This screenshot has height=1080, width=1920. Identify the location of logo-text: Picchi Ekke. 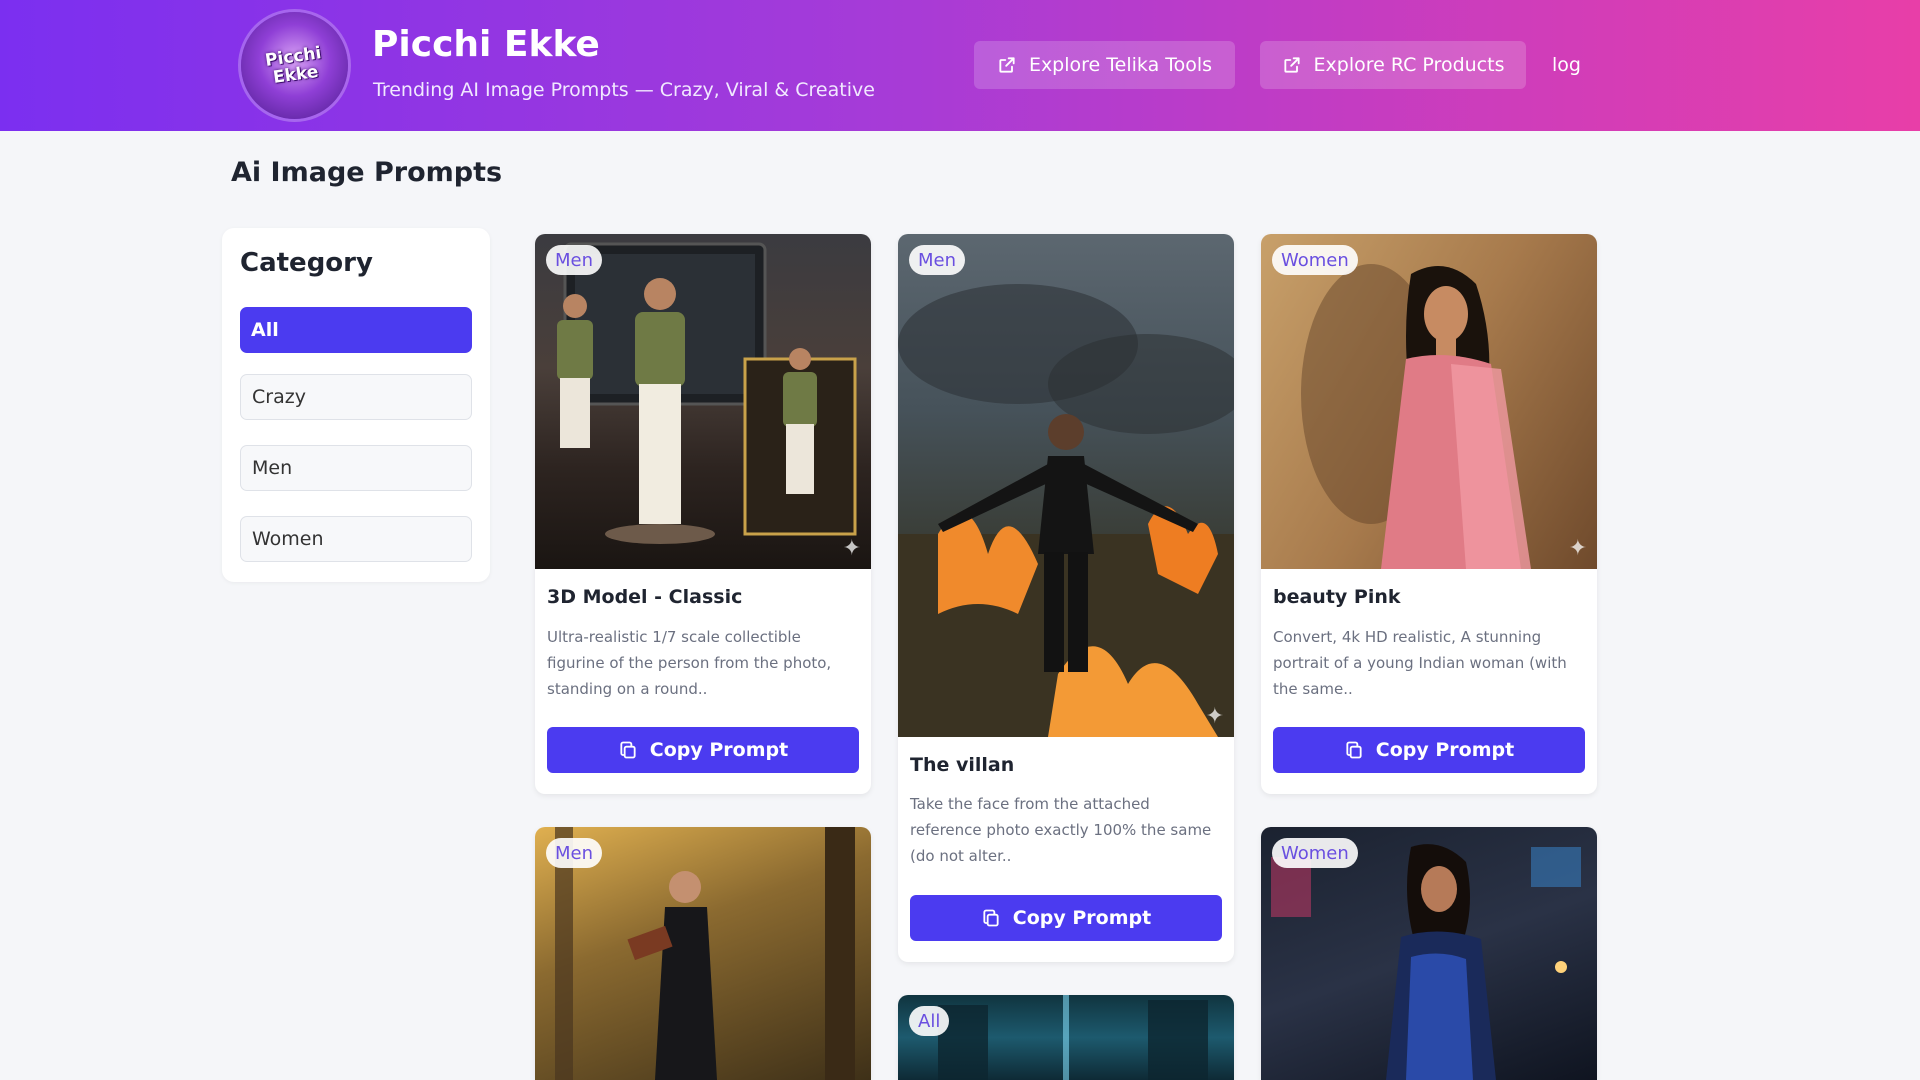
(293, 65).